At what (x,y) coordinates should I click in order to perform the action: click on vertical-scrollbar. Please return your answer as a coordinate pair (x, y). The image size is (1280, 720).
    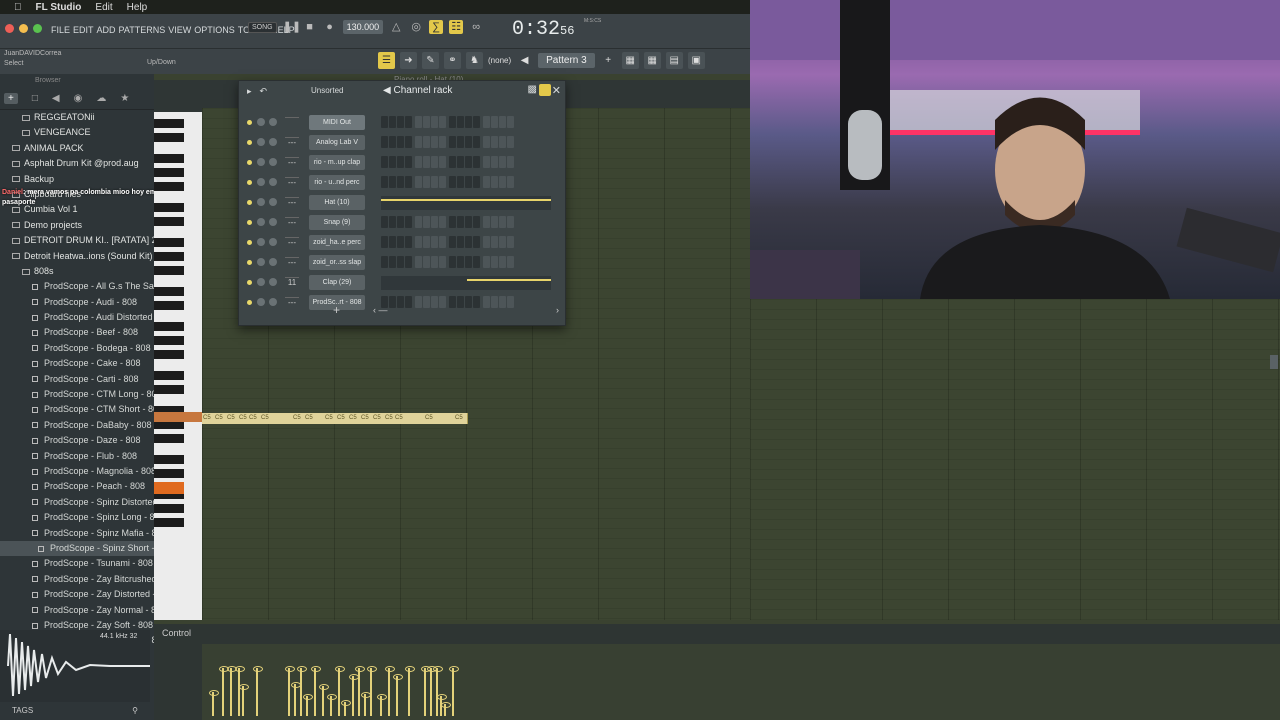
    Looking at the image, I should click on (1274, 362).